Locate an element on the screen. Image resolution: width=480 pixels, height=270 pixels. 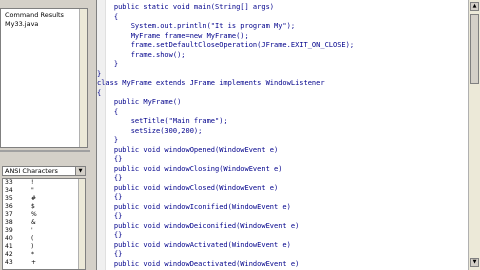
code-line: System.out.println("It is program My"); is located at coordinates (196, 26).